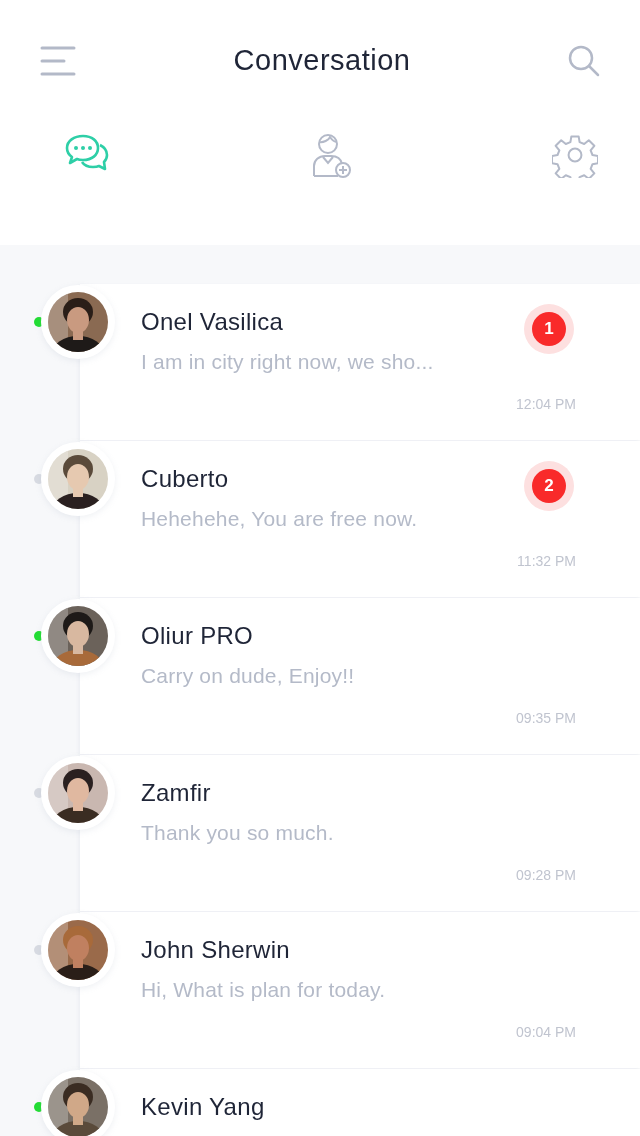  Describe the element at coordinates (584, 60) in the screenshot. I see `search-icon` at that location.